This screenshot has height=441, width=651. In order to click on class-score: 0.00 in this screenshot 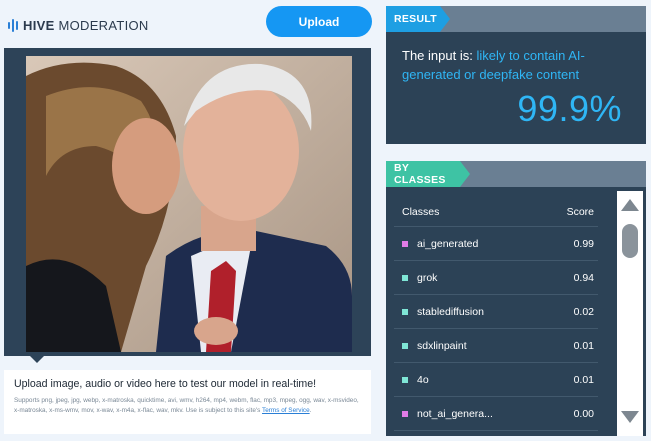, I will do `click(583, 413)`.